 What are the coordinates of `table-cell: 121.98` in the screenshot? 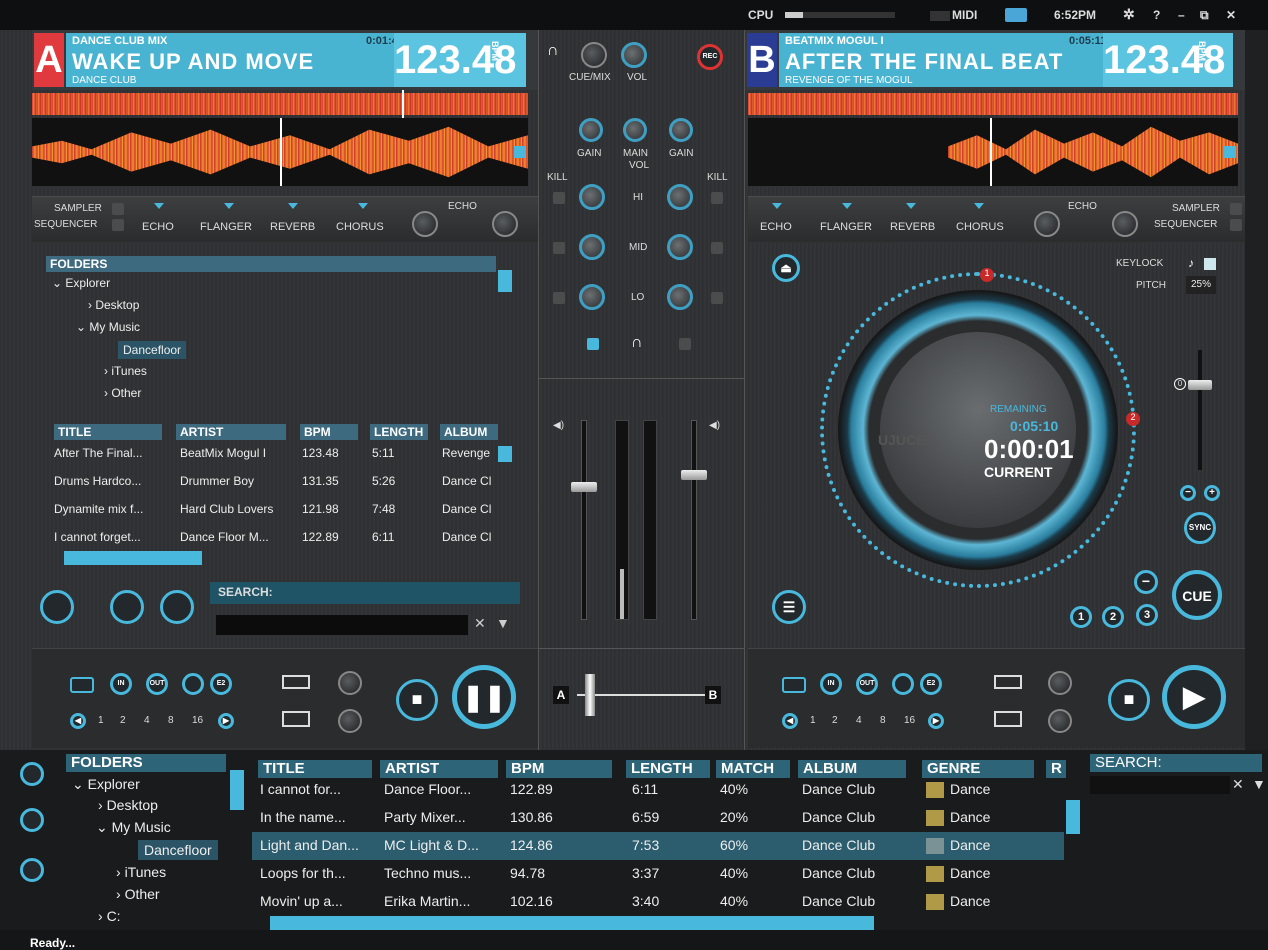 It's located at (333, 509).